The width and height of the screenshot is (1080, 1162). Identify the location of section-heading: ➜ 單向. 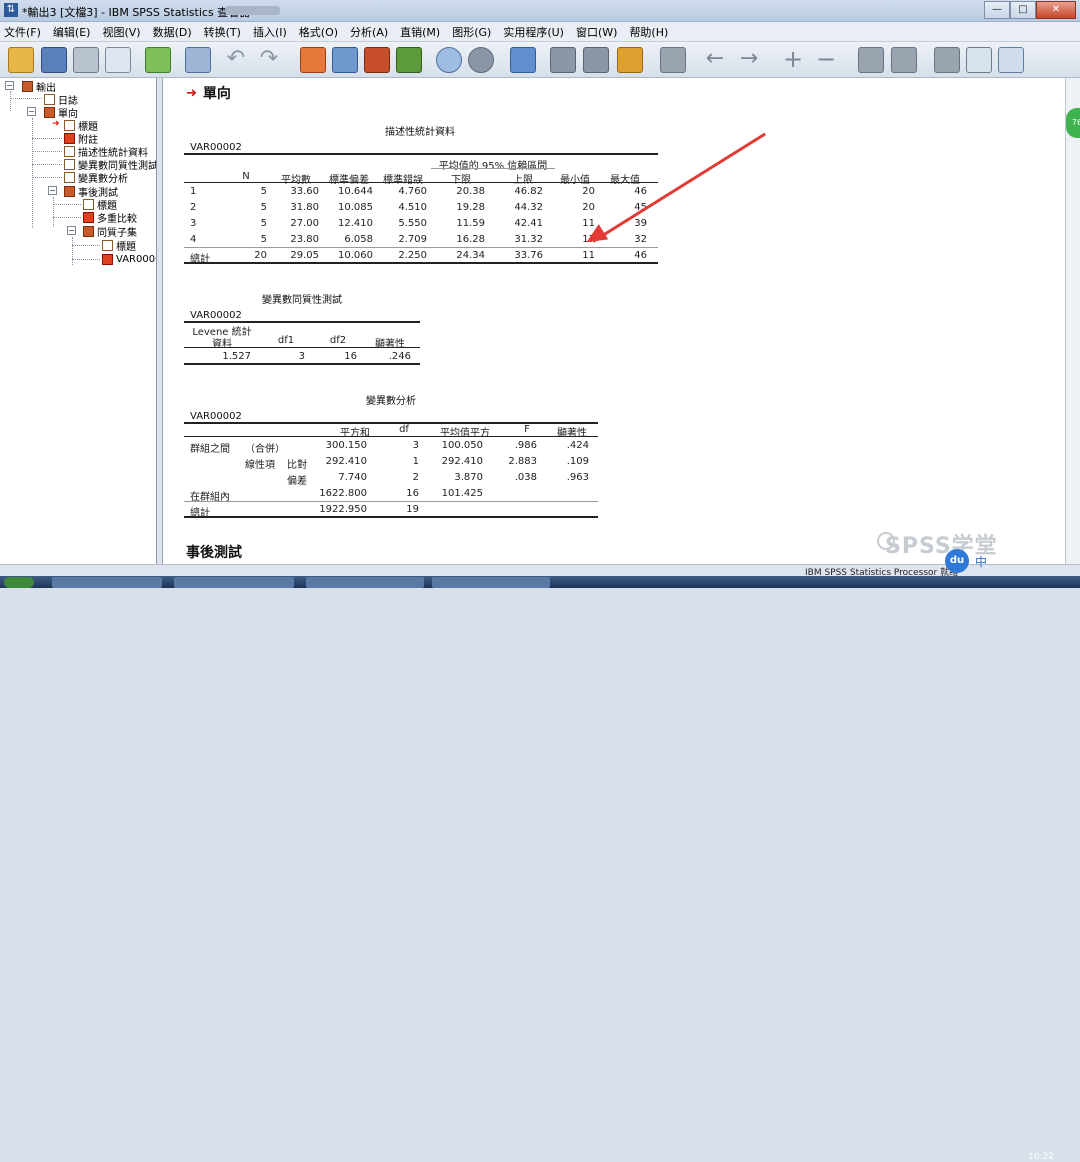
(208, 94).